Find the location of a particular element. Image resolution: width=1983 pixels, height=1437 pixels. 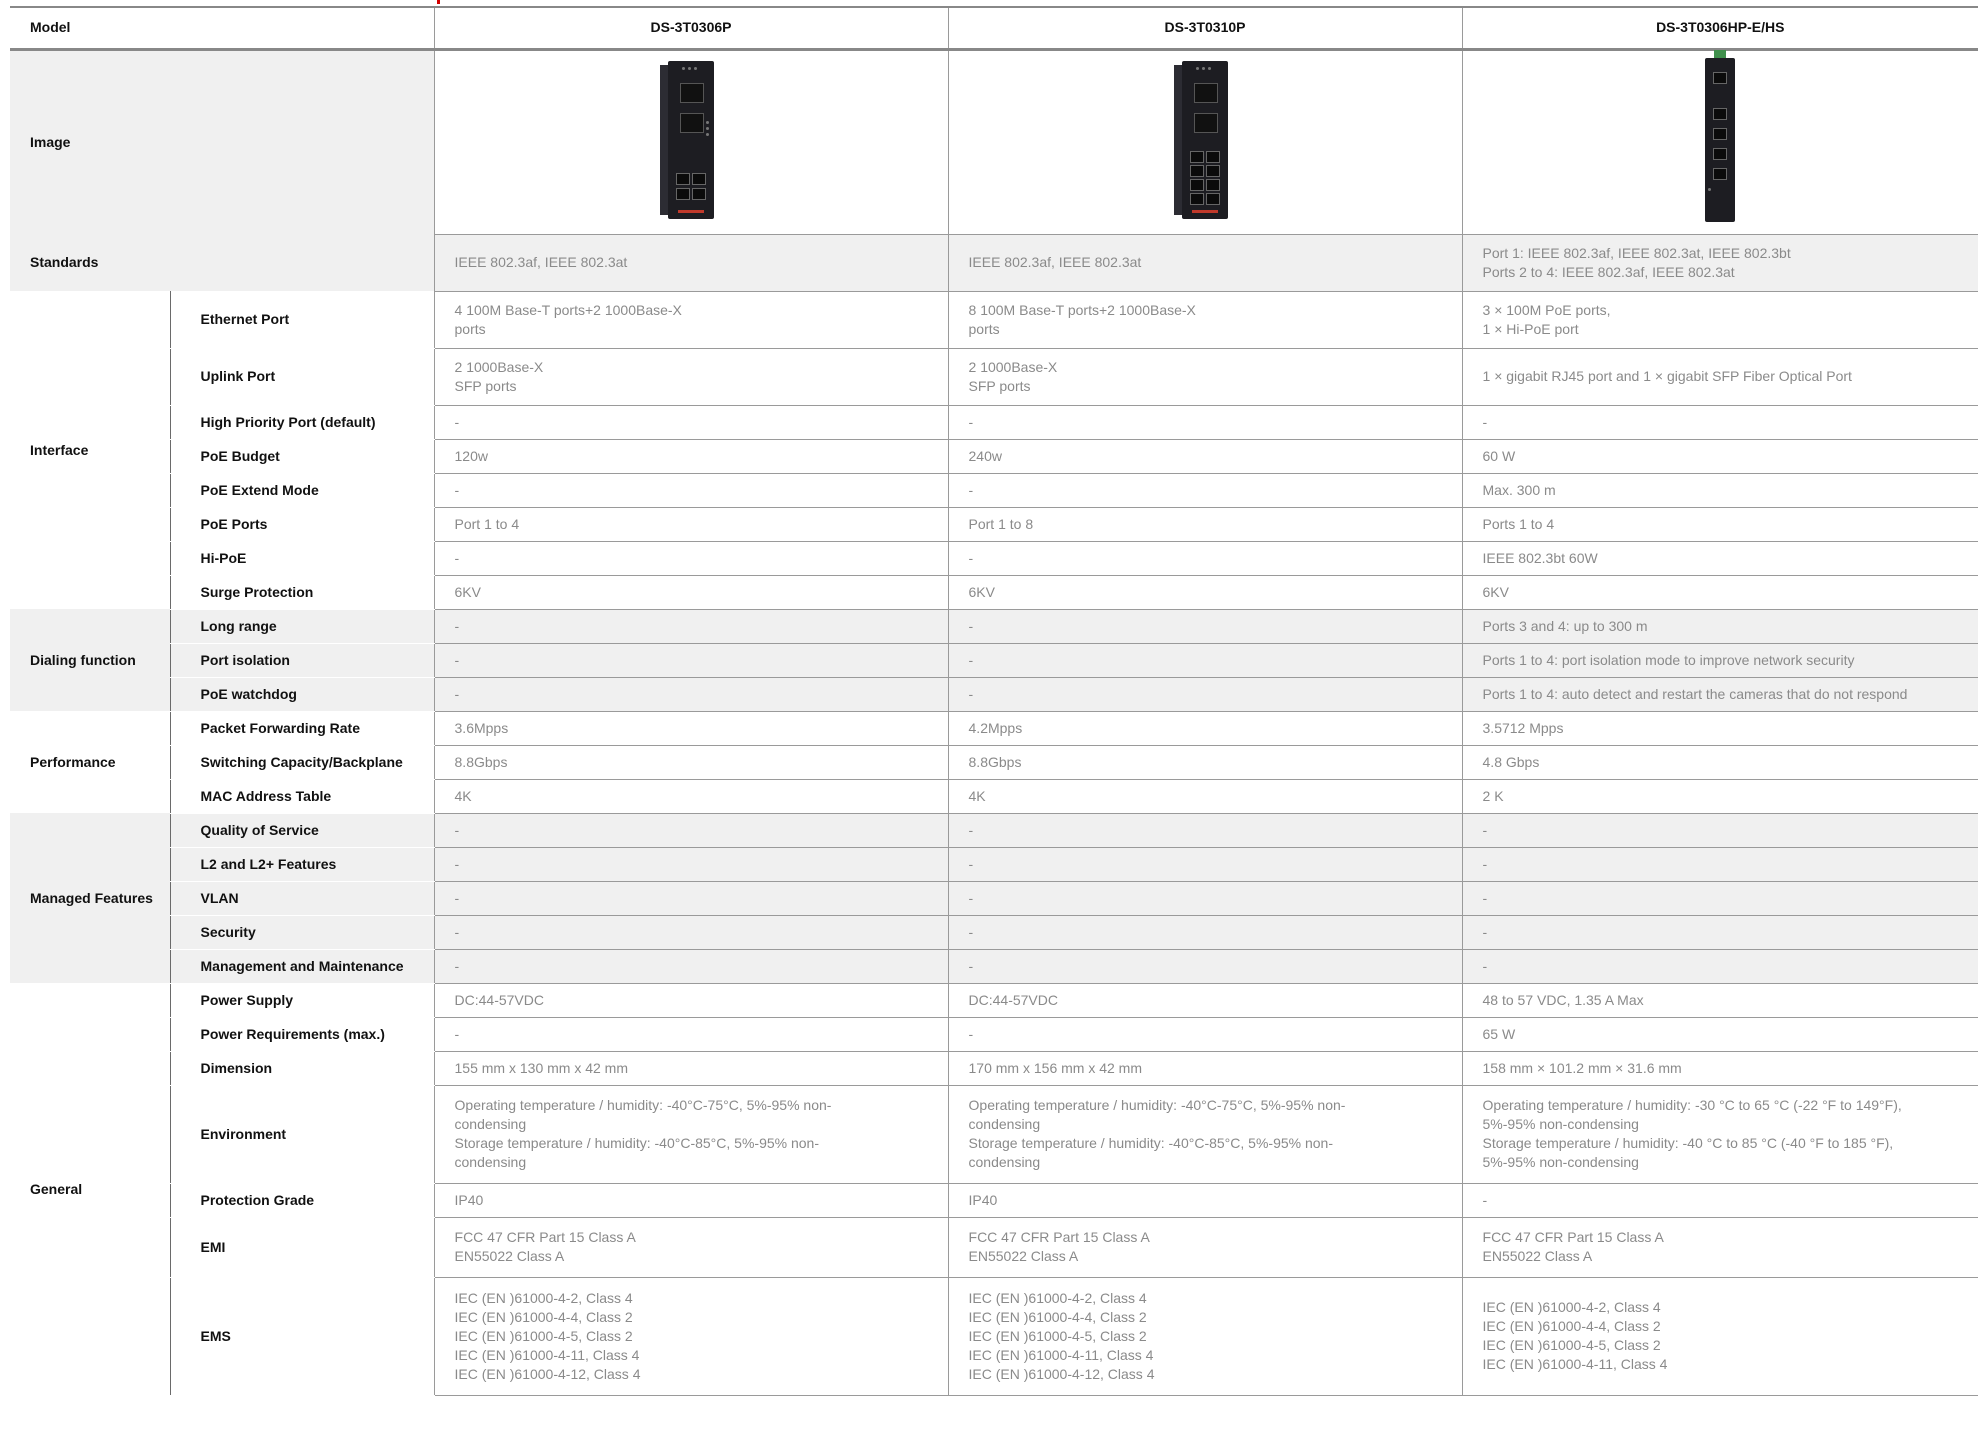

packet-forwarding-label: Packet Forwarding Rate is located at coordinates (302, 728).